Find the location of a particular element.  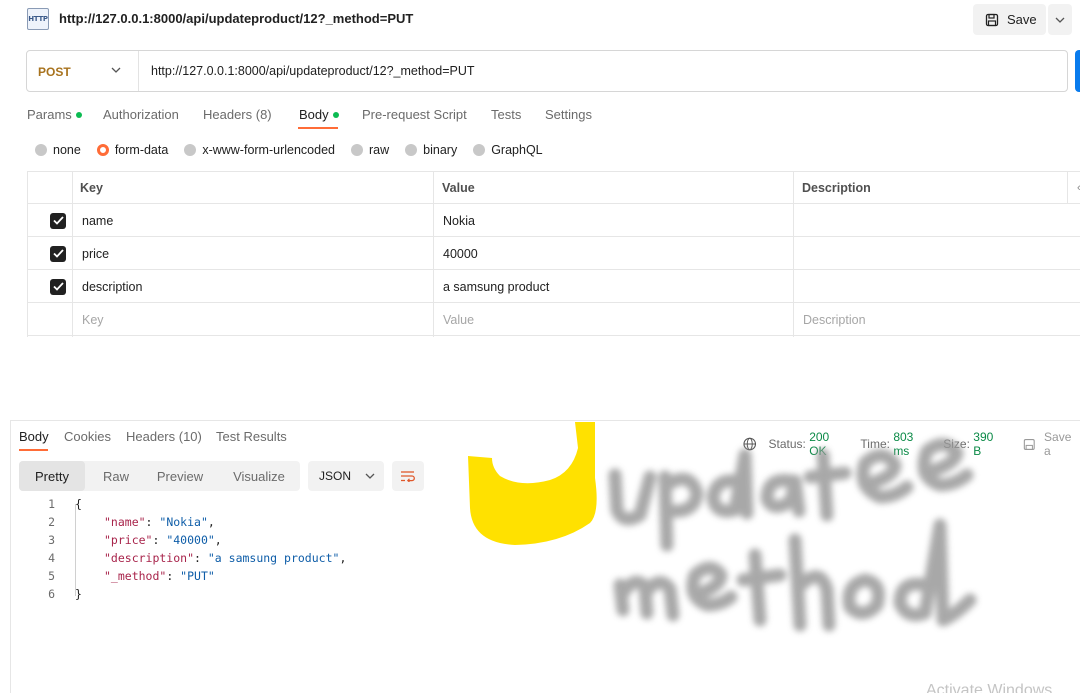

radio-label: GraphQL is located at coordinates (517, 150).